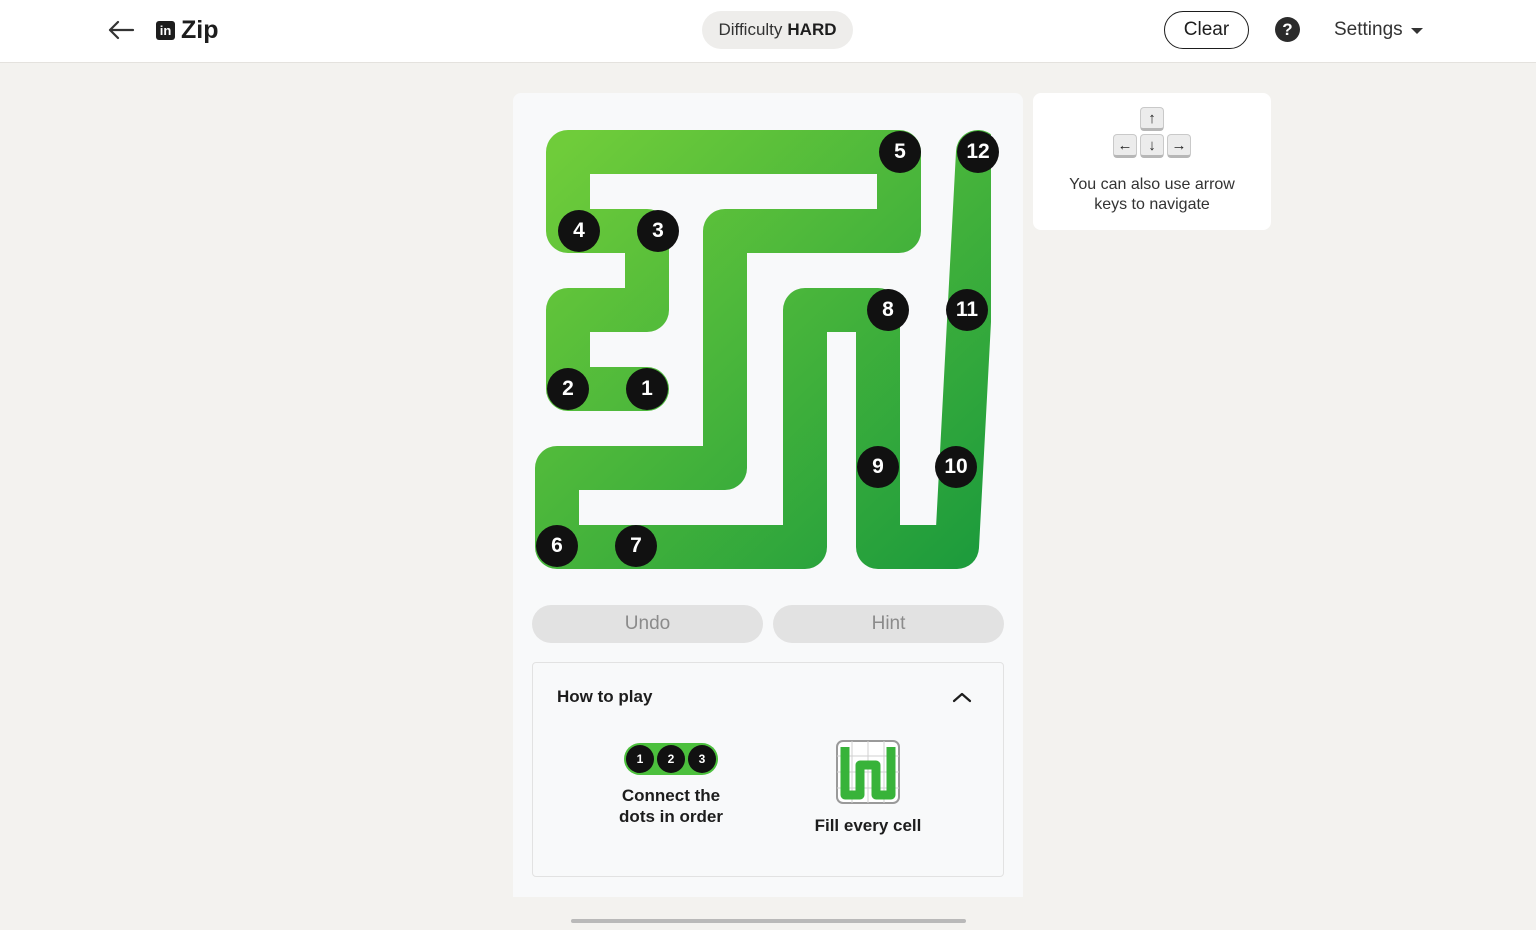 This screenshot has width=1536, height=930. I want to click on dot-10: 10, so click(956, 467).